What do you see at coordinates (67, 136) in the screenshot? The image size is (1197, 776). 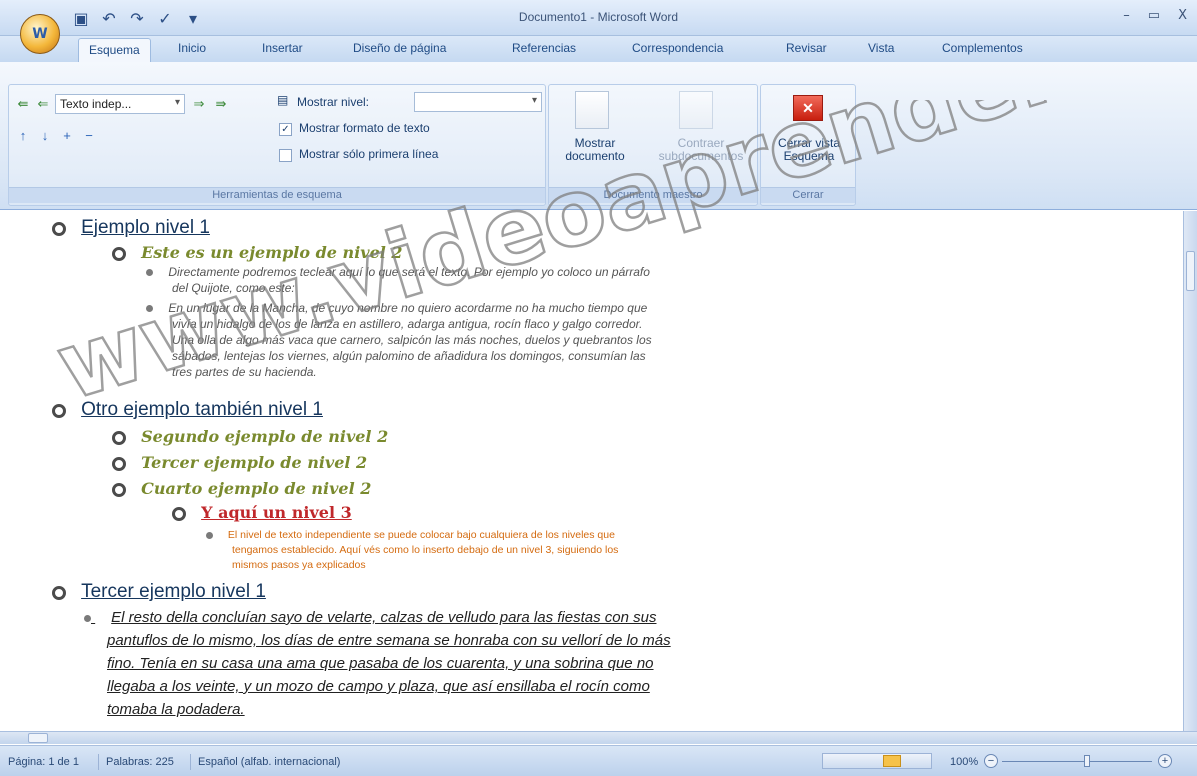 I see `expand-icon: +` at bounding box center [67, 136].